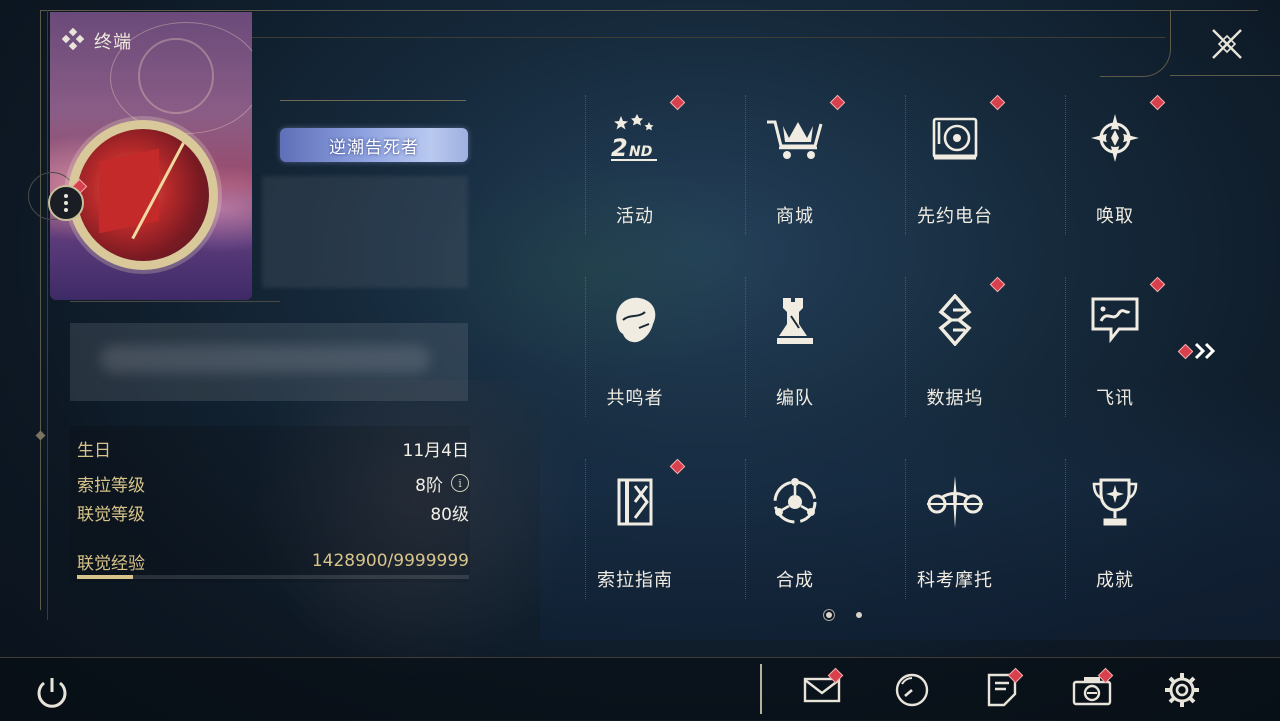  Describe the element at coordinates (635, 398) in the screenshot. I see `grid-item-label: 共鸣者` at that location.